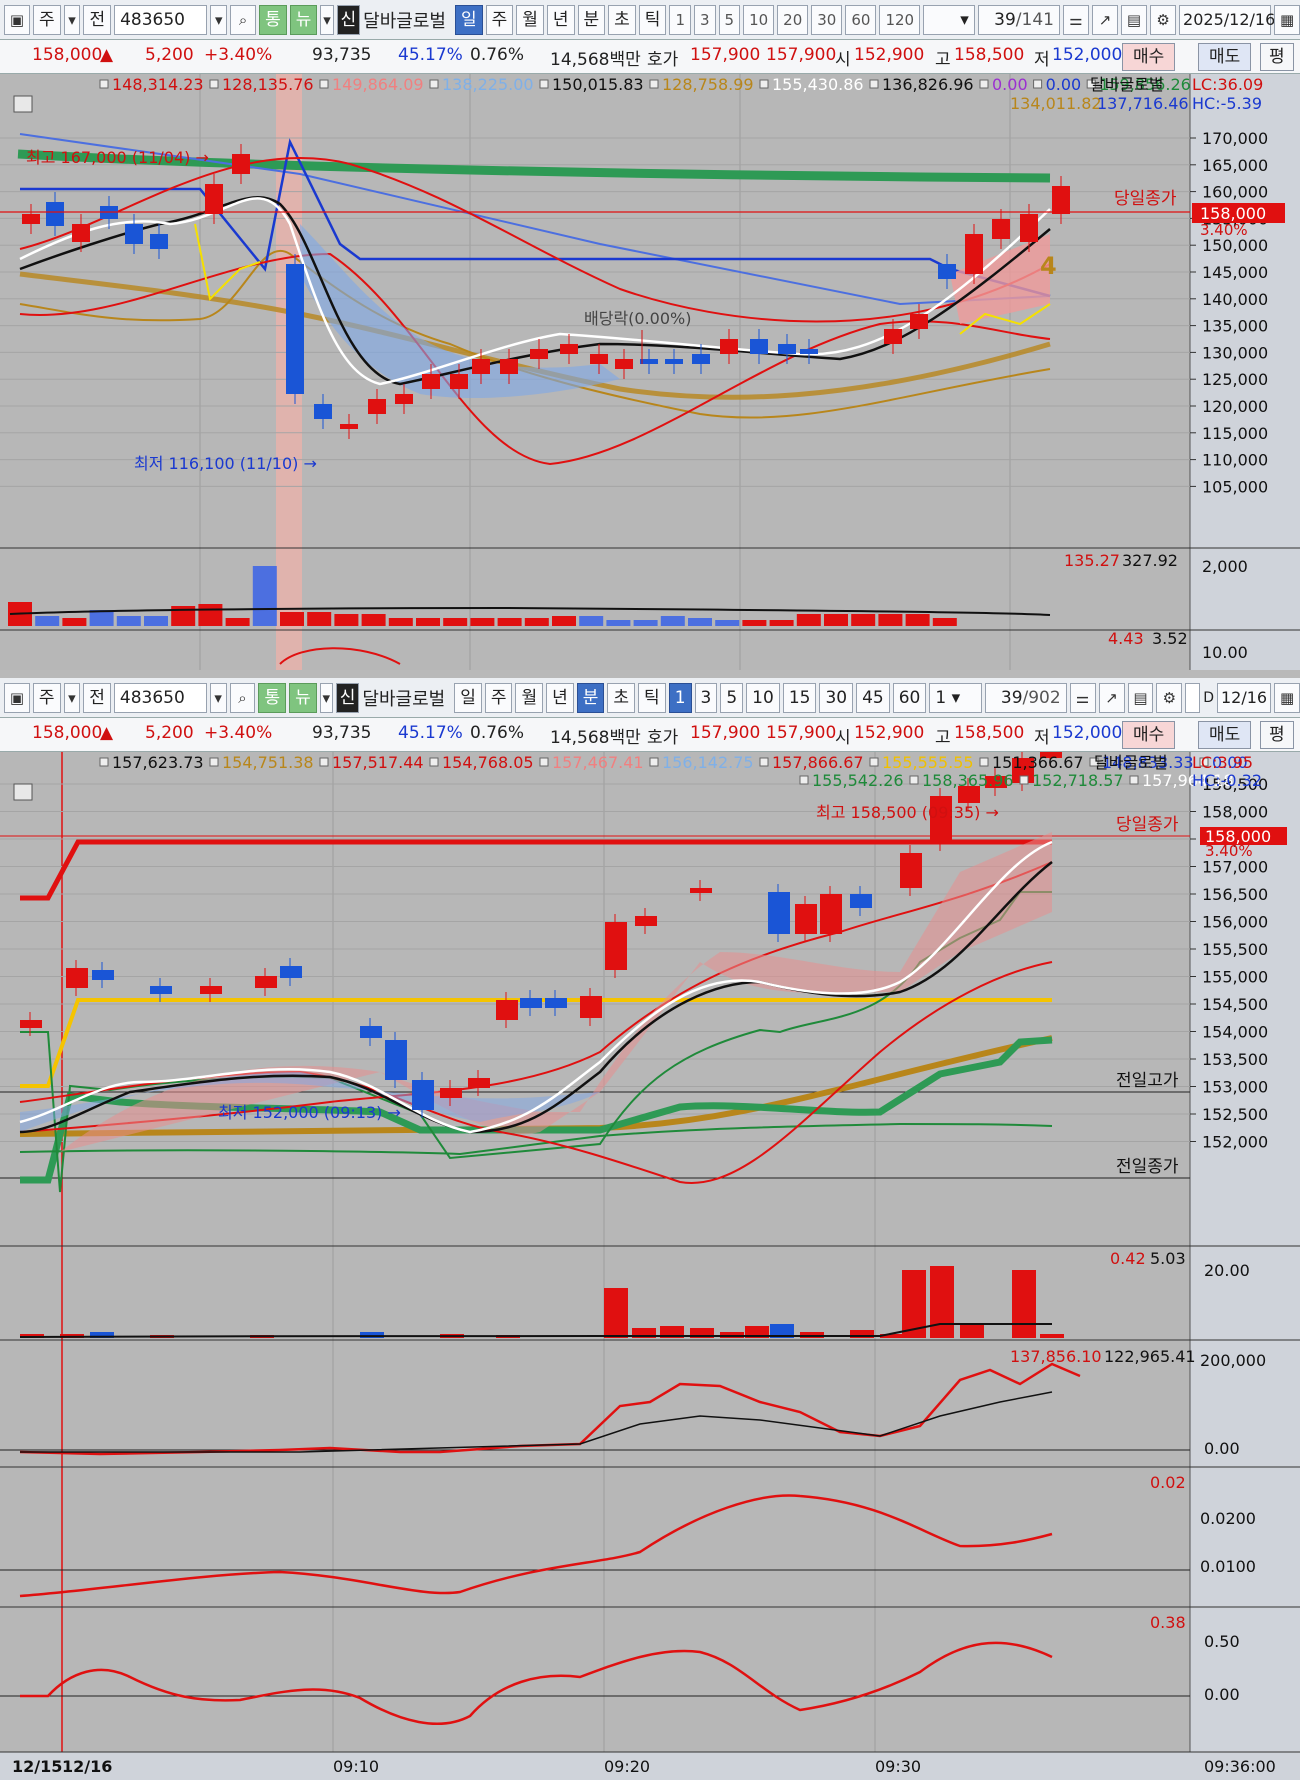  Describe the element at coordinates (1235, 379) in the screenshot. I see `price-tick-label: 125,000` at that location.